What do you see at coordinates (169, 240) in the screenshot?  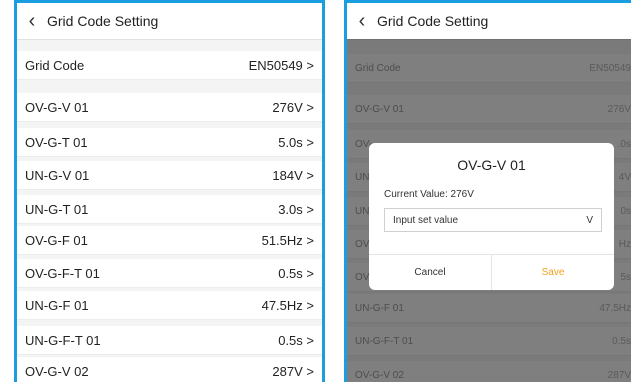 I see `setting-row: OV-G-F 01 51.5Hz >` at bounding box center [169, 240].